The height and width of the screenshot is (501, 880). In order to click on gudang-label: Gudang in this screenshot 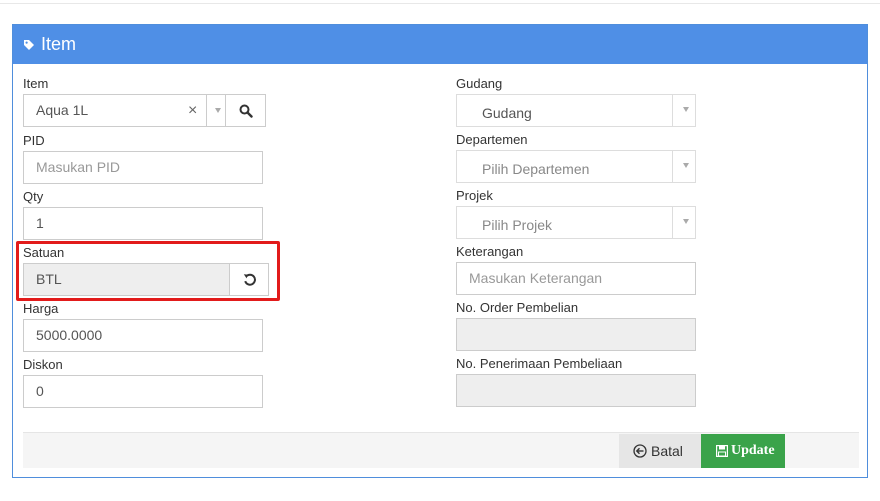, I will do `click(479, 83)`.